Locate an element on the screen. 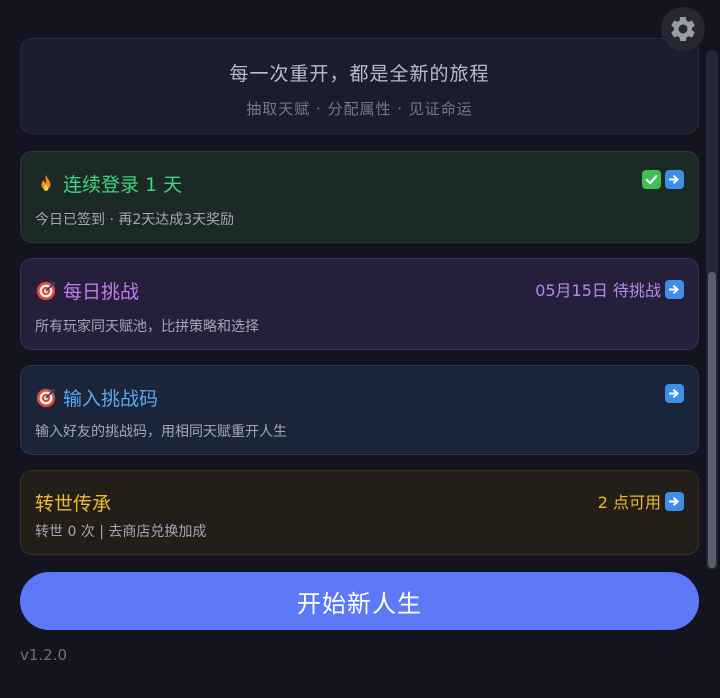 Image resolution: width=720 pixels, height=698 pixels. rebirth-points: 2 点可用 is located at coordinates (629, 502).